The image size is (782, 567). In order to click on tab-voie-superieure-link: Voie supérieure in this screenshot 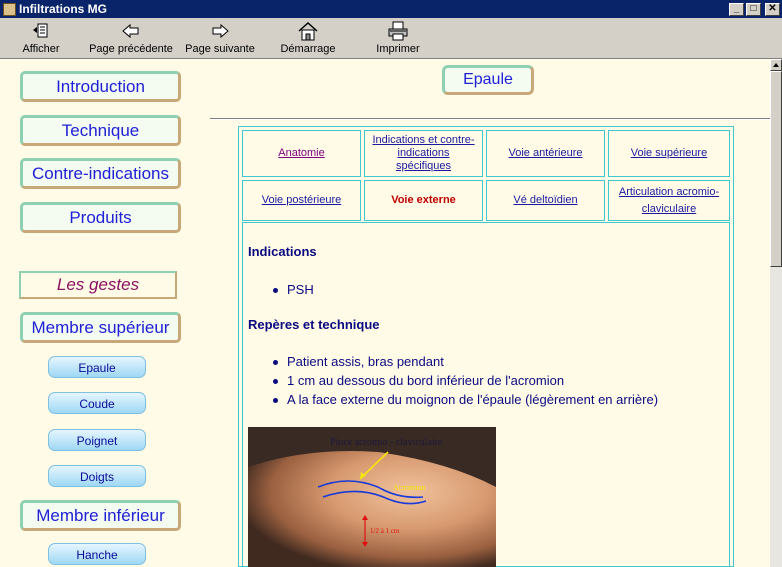, I will do `click(669, 153)`.